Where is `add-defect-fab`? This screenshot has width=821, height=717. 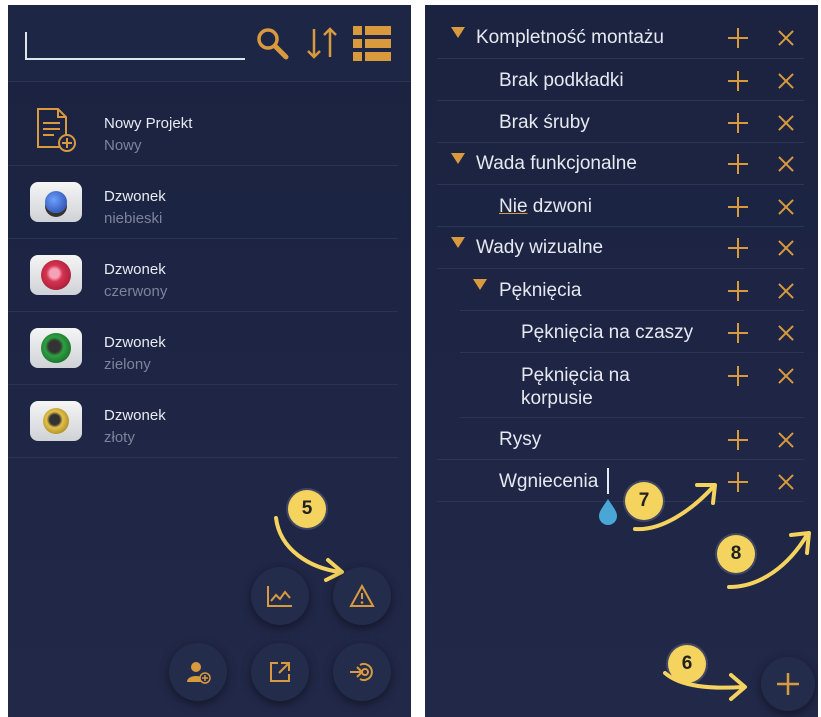
add-defect-fab is located at coordinates (788, 684).